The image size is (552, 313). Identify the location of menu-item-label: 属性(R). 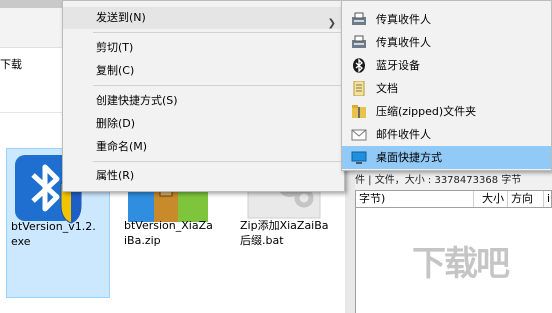
(115, 175).